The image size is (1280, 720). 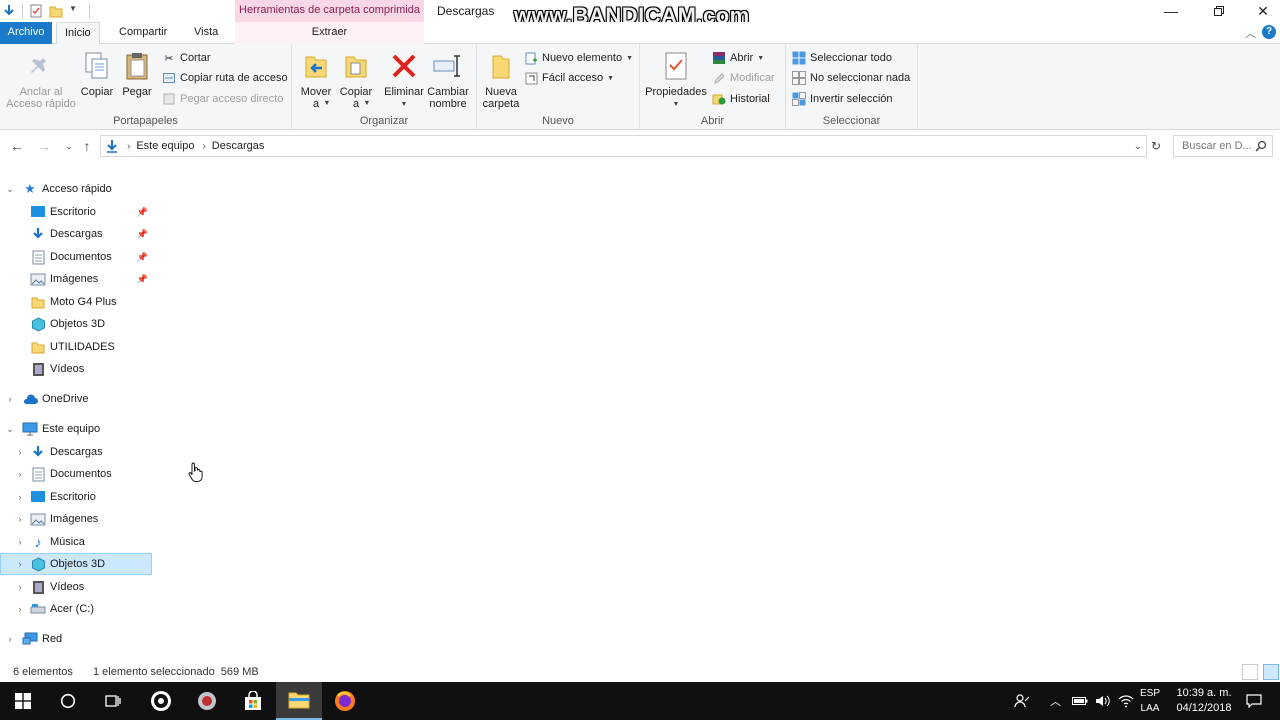 I want to click on recorder-app-icon, so click(x=207, y=701).